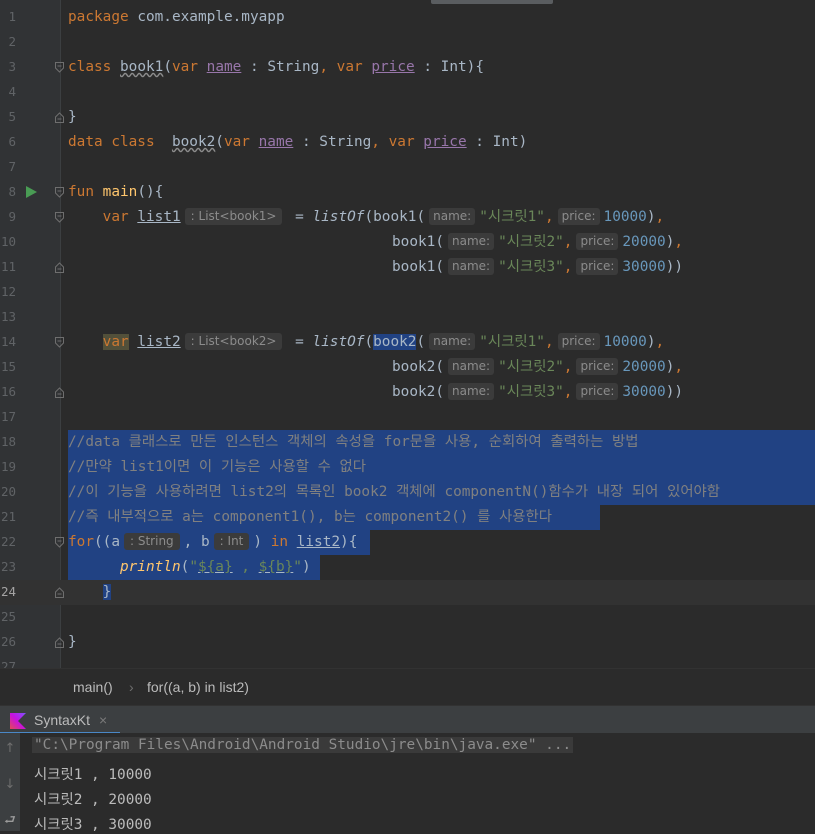  I want to click on code-text: println("${a} , ${b}"), so click(215, 567).